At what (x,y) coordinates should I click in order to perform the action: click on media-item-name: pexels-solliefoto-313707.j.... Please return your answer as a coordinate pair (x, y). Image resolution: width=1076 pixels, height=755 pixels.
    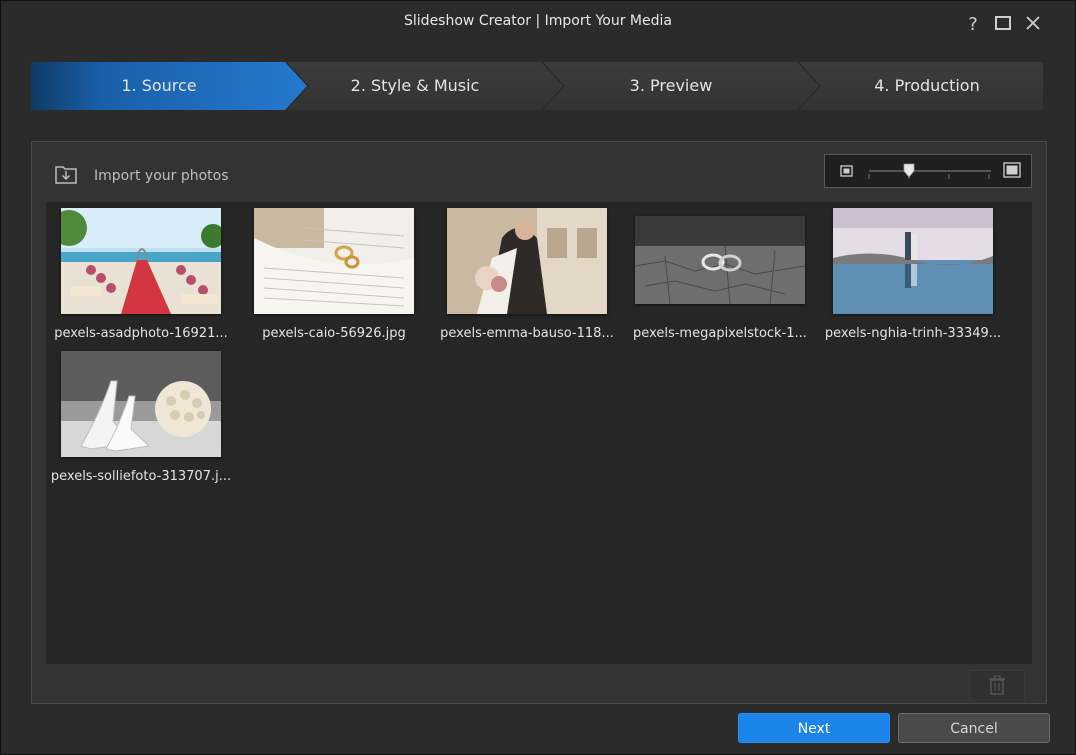
    Looking at the image, I should click on (141, 476).